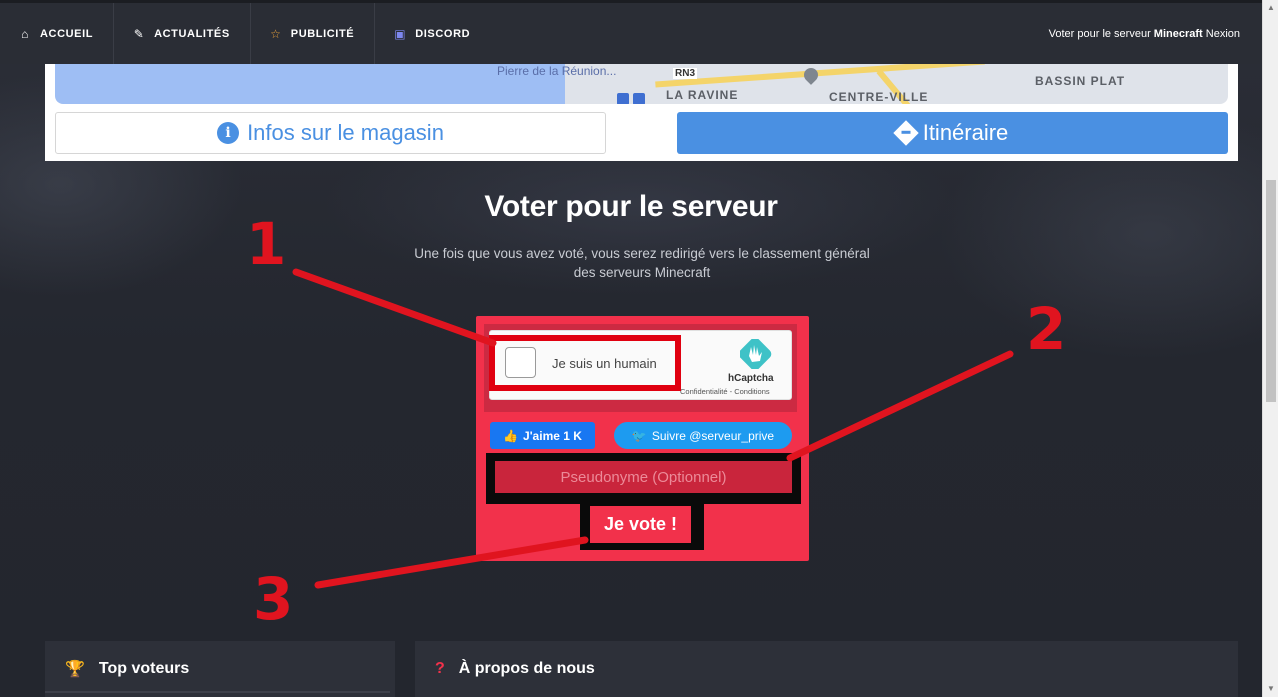  I want to click on thumbs-up-icon: 👍, so click(511, 435).